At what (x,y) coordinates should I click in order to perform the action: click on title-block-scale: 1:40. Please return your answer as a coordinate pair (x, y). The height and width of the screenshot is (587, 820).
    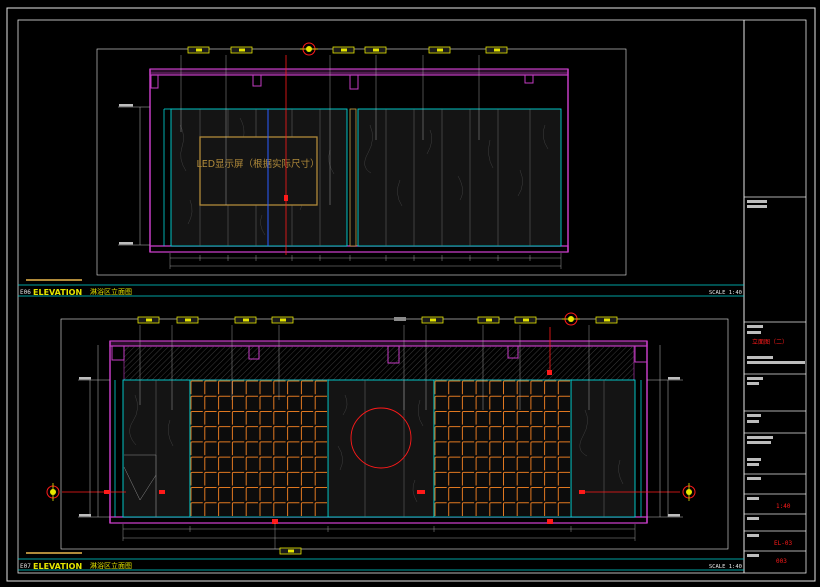
    Looking at the image, I should click on (783, 506).